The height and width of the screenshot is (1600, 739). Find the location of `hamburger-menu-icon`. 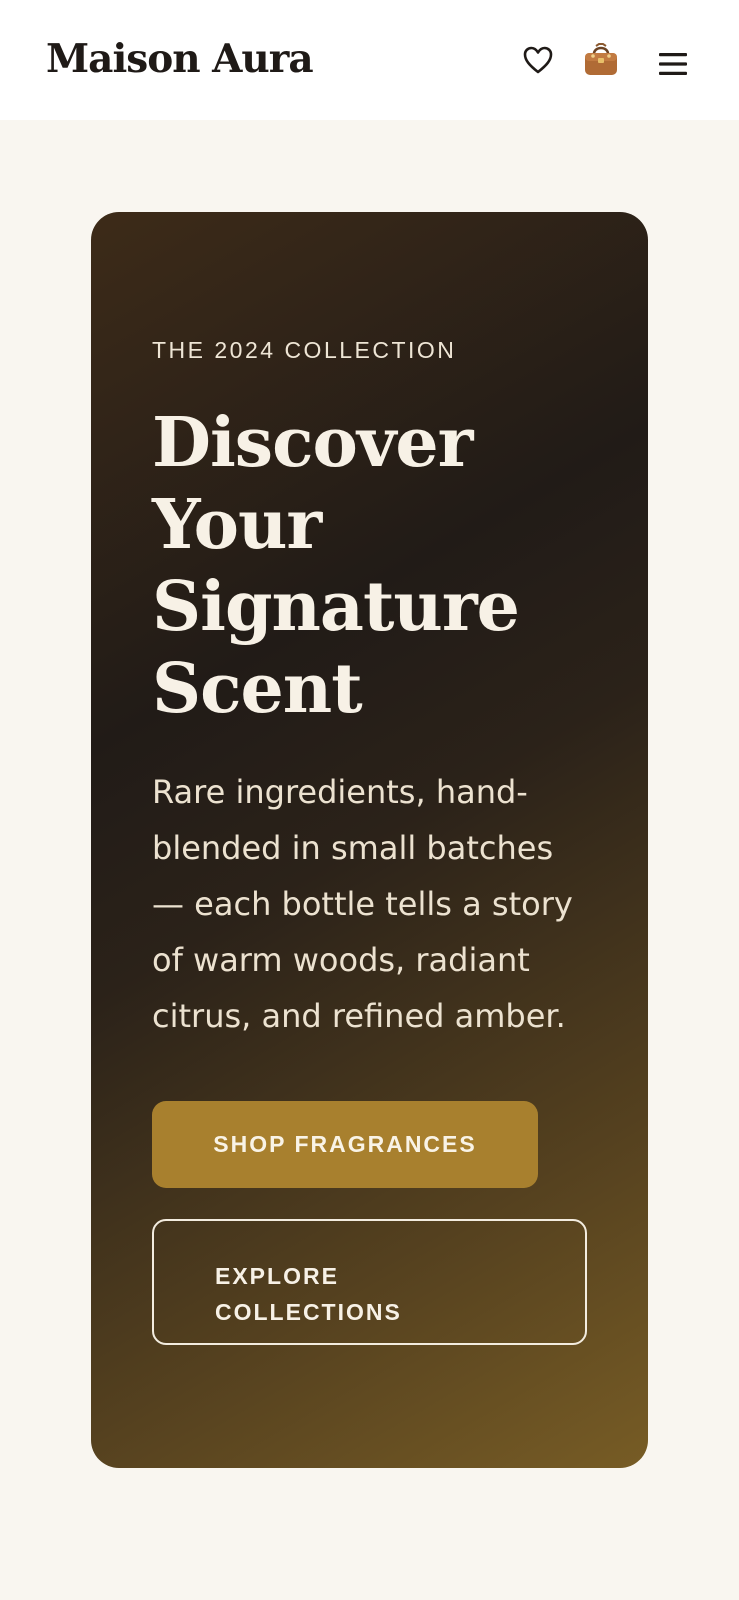

hamburger-menu-icon is located at coordinates (673, 64).